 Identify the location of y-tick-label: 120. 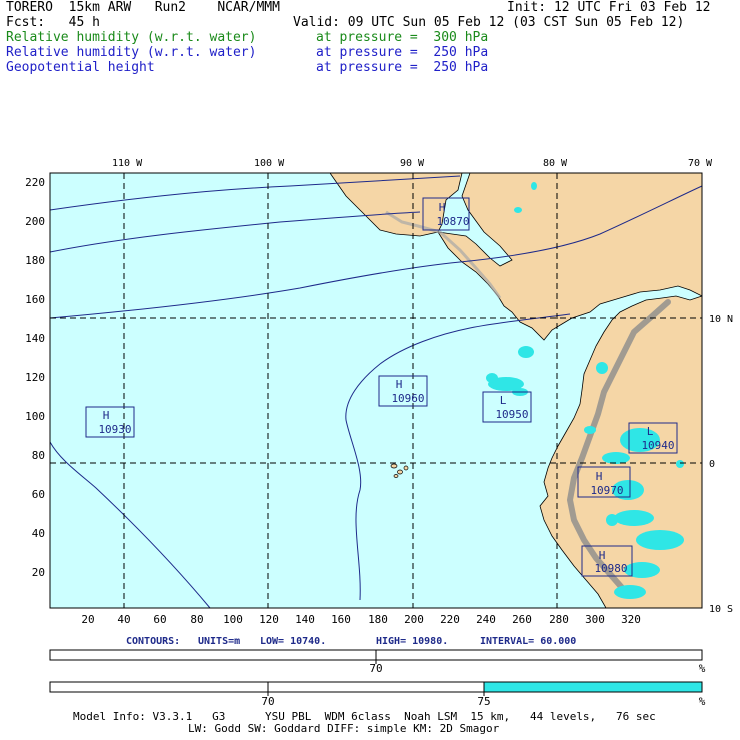
(35, 377).